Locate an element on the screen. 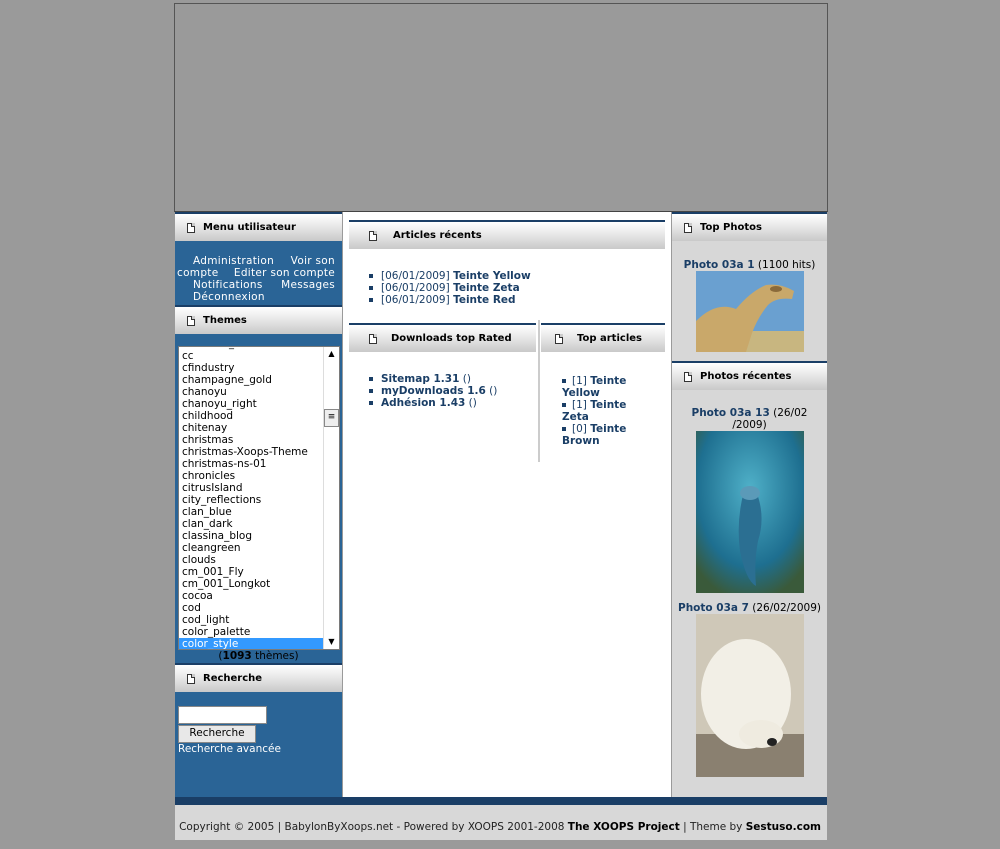 This screenshot has width=1000, height=849. downloads-header: Downloads top Rated is located at coordinates (442, 337).